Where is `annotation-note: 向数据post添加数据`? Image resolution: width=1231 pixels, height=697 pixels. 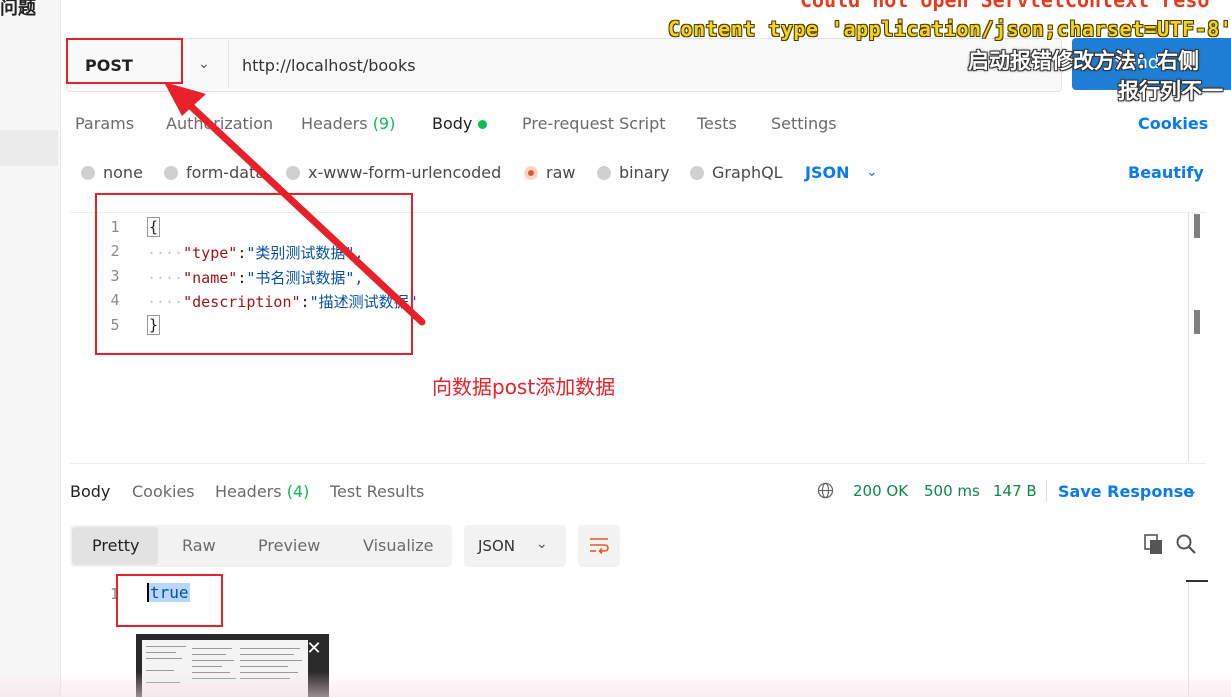 annotation-note: 向数据post添加数据 is located at coordinates (524, 387).